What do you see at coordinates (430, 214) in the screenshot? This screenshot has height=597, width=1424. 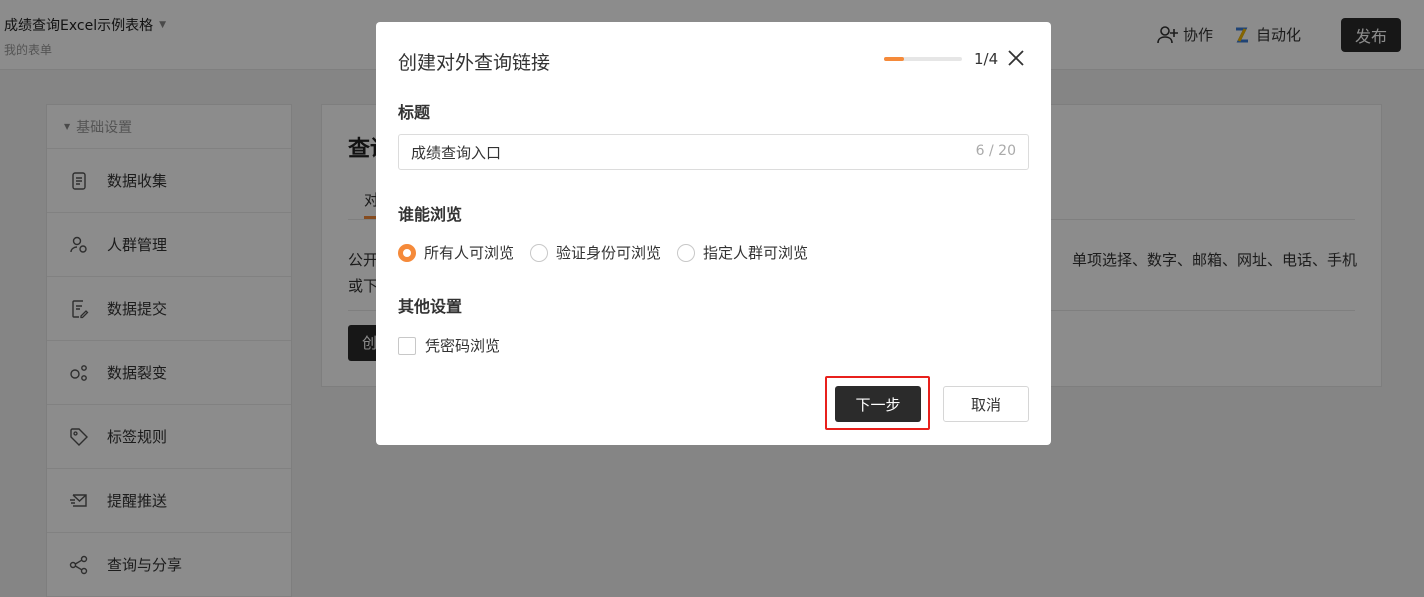 I see `visibility-section-label: 谁能浏览` at bounding box center [430, 214].